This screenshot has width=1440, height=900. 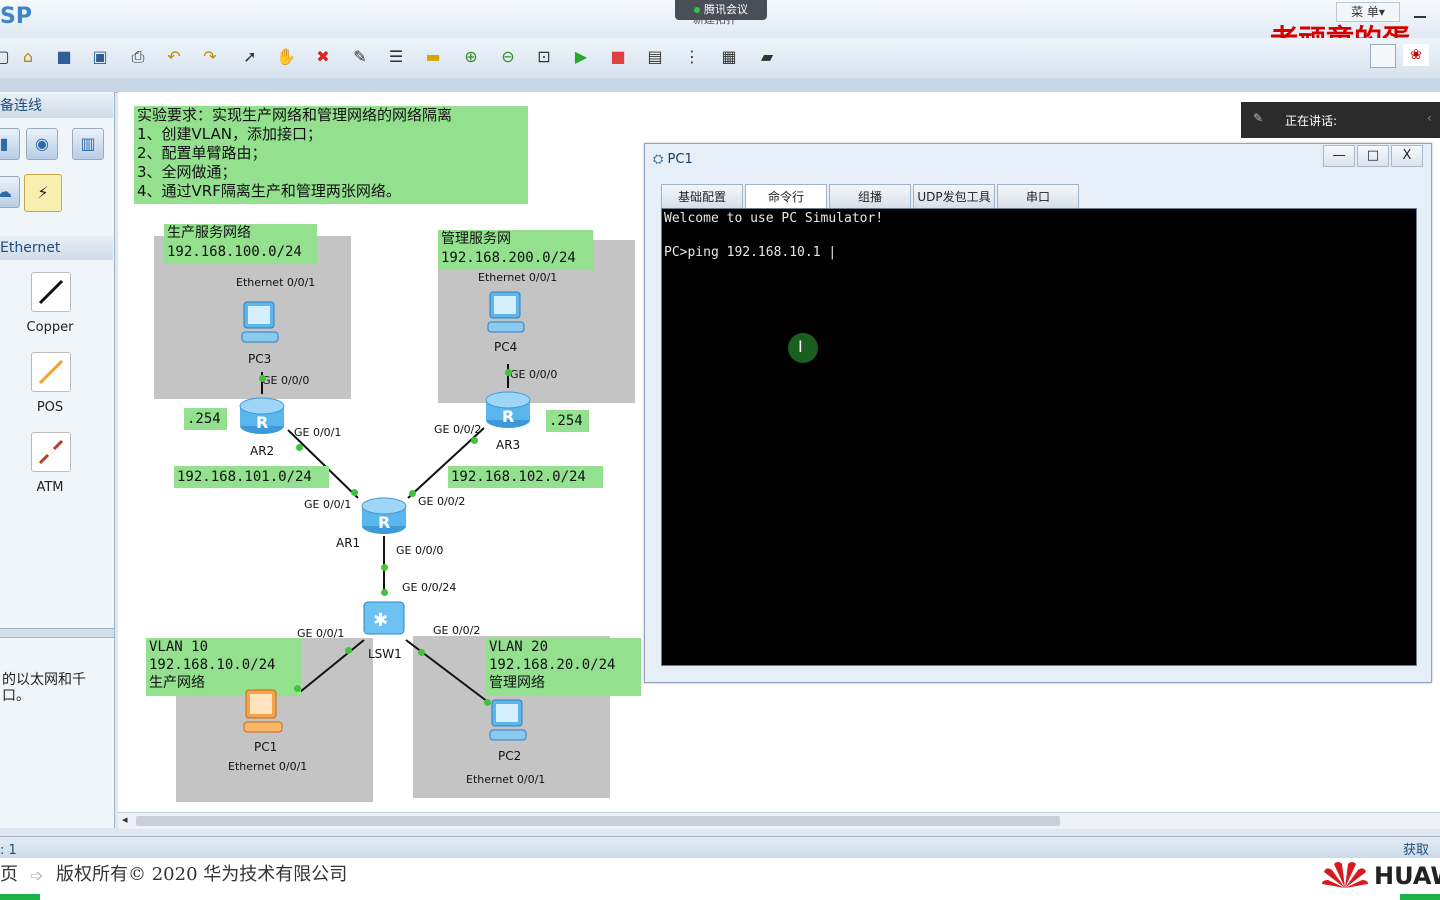 I want to click on ar3-label: AR3, so click(x=508, y=445).